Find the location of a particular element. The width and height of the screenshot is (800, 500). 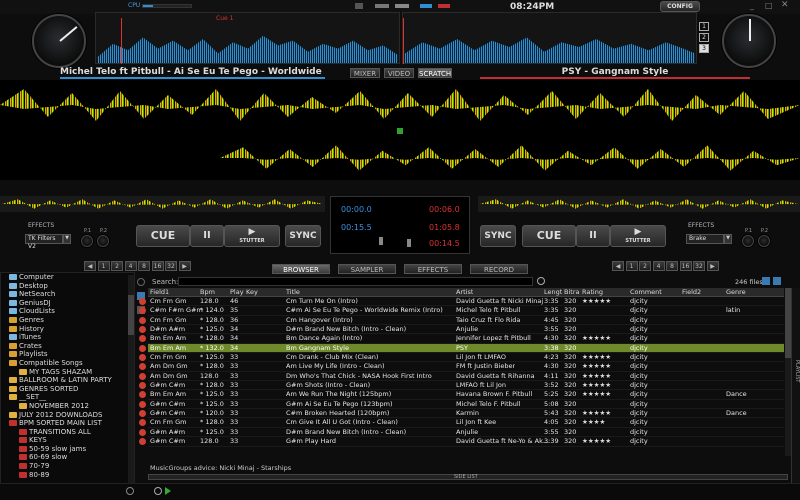

deck-select-3: 3 is located at coordinates (704, 48).